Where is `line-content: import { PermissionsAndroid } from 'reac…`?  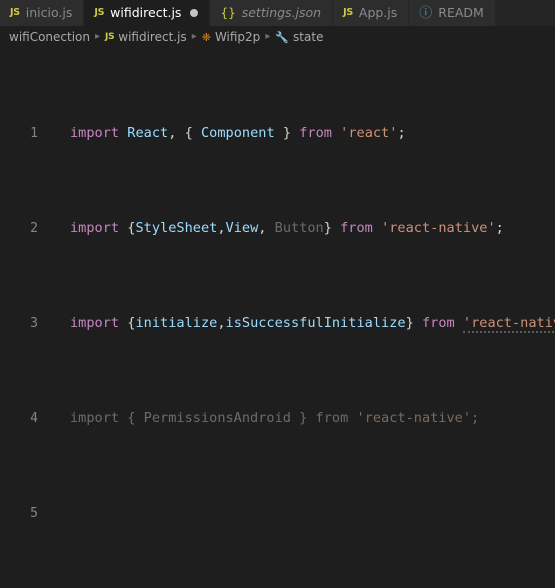
line-content: import { PermissionsAndroid } from 'reac… is located at coordinates (299, 418).